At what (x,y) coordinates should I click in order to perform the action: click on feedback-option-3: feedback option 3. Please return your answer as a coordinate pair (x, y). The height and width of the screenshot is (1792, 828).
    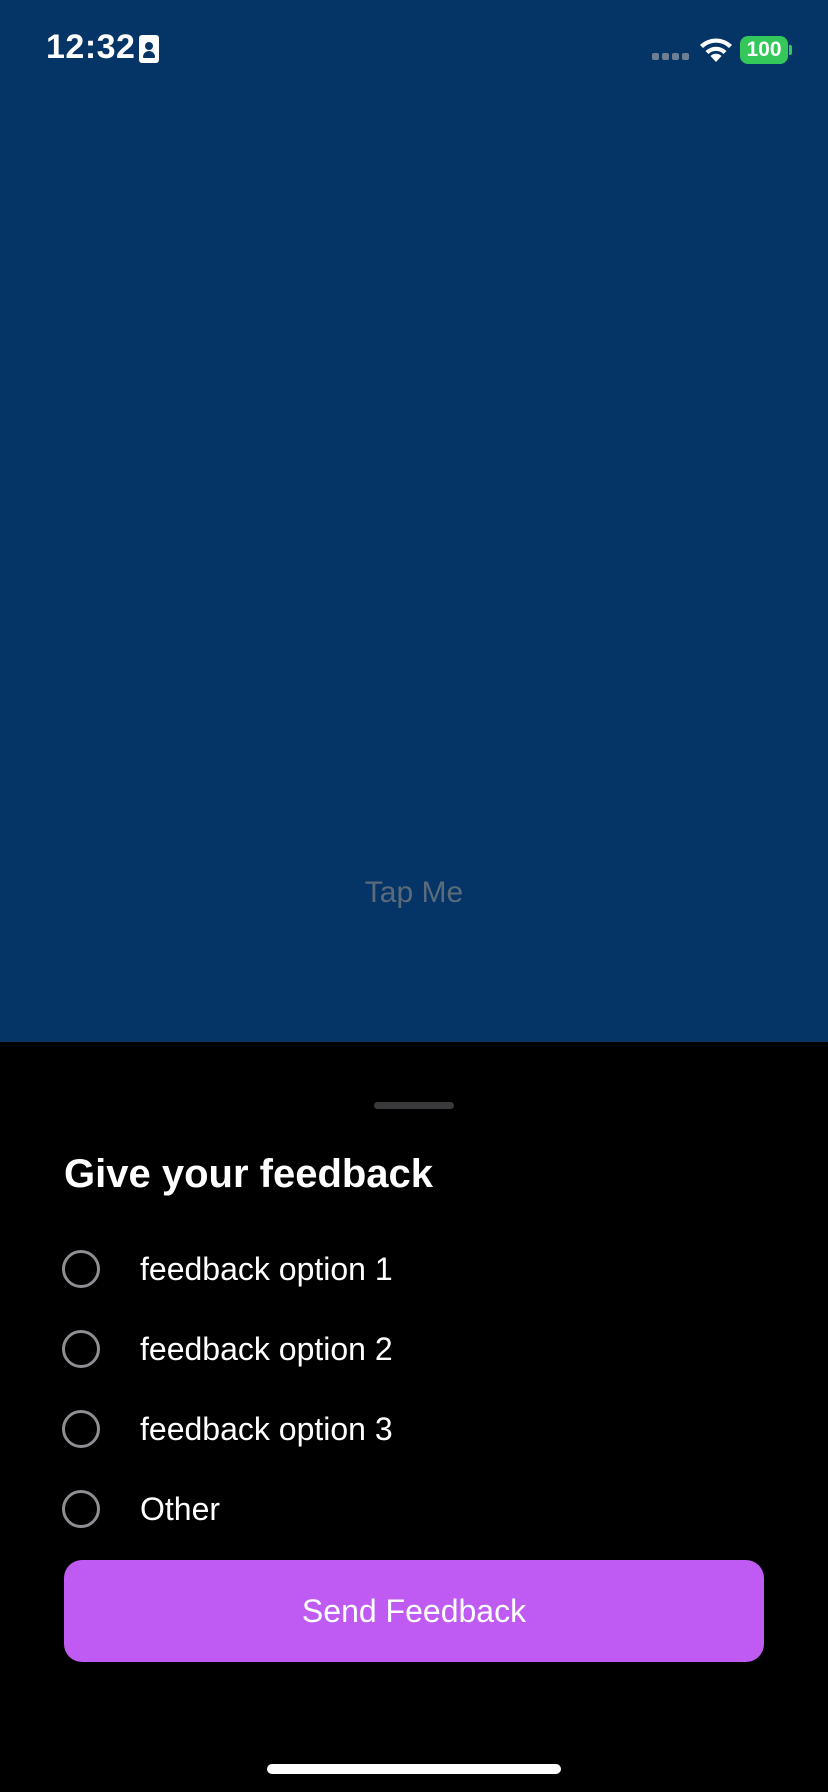
    Looking at the image, I should click on (414, 1430).